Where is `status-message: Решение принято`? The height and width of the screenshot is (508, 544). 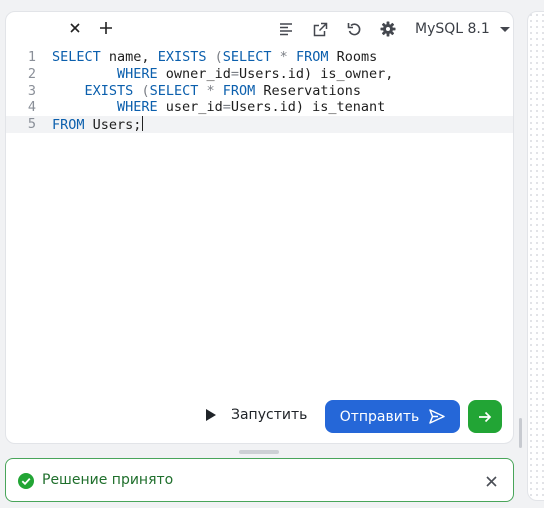 status-message: Решение принято is located at coordinates (108, 480).